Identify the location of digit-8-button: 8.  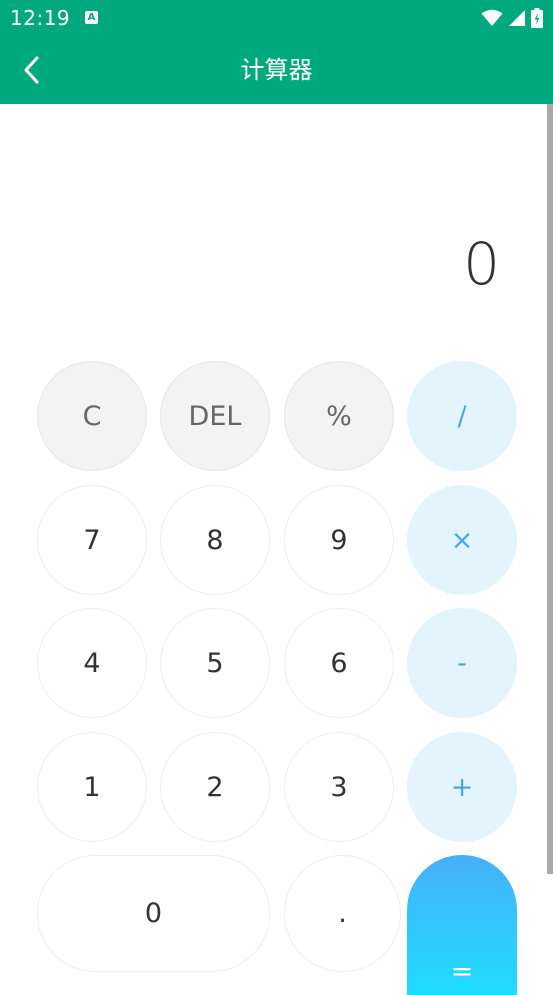
(215, 540).